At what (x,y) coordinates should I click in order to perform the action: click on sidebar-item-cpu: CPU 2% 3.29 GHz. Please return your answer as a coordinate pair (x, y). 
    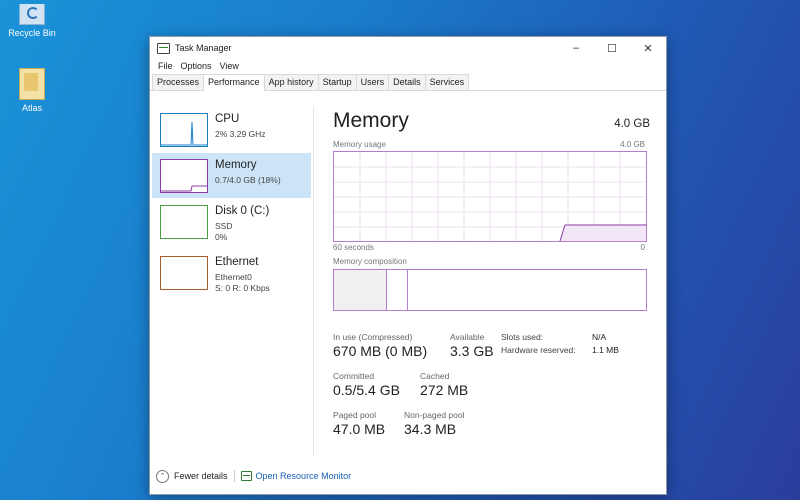
    Looking at the image, I should click on (231, 129).